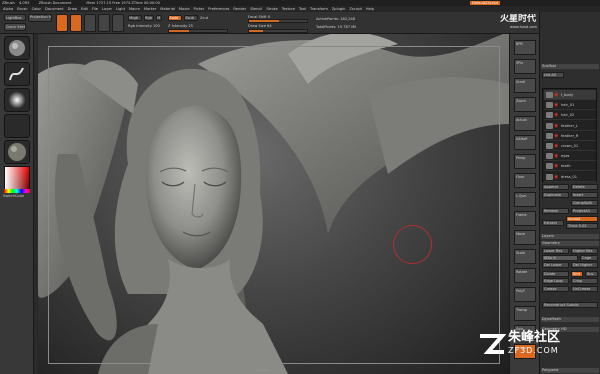 This screenshot has height=374, width=600. Describe the element at coordinates (555, 274) in the screenshot. I see `divide-button: Divide` at that location.